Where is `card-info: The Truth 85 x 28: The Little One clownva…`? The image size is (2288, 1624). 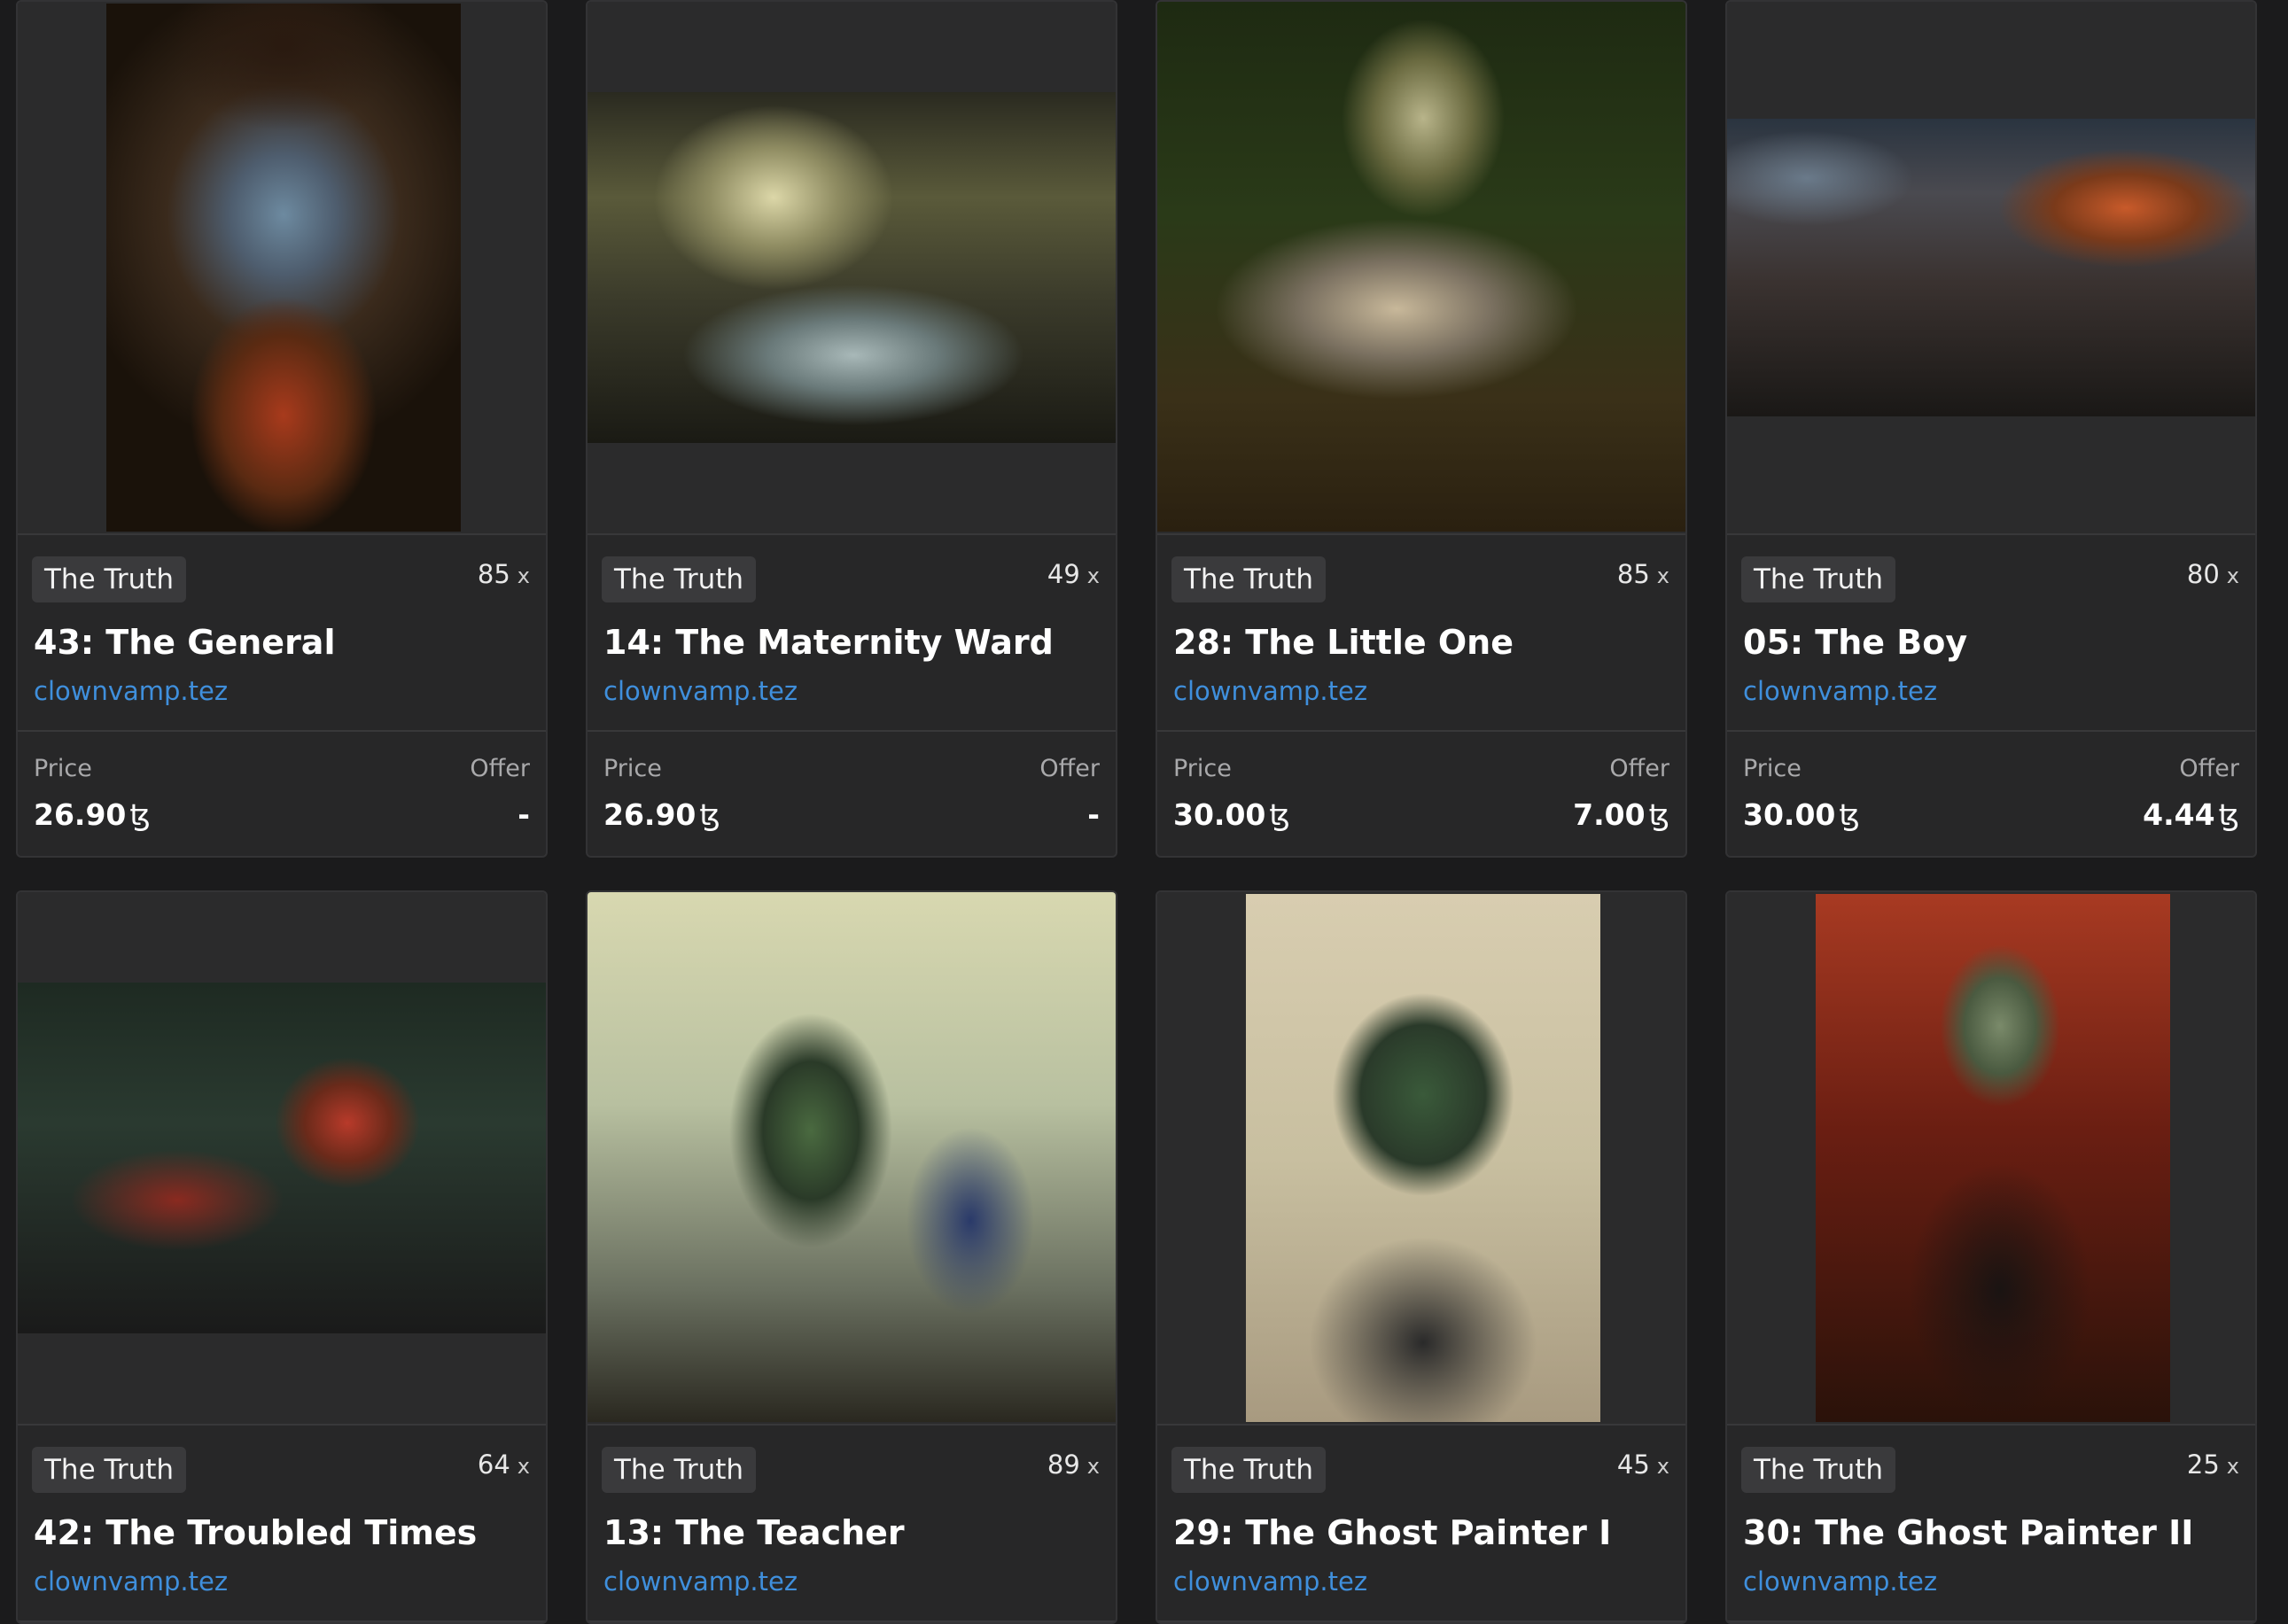 card-info: The Truth 85 x 28: The Little One clownva… is located at coordinates (1421, 634).